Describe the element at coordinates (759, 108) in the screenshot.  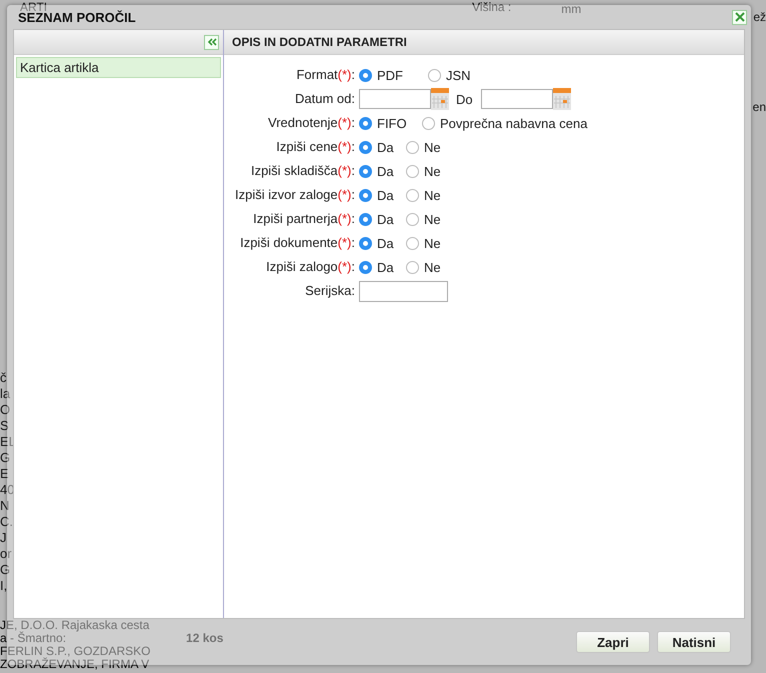
I see `text-fragment: en` at that location.